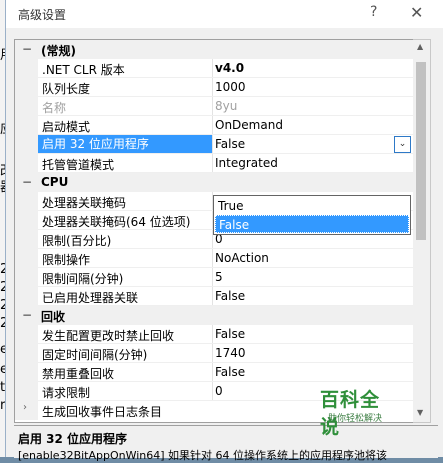  I want to click on vertical-scrollbar: ▲ ▼, so click(422, 231).